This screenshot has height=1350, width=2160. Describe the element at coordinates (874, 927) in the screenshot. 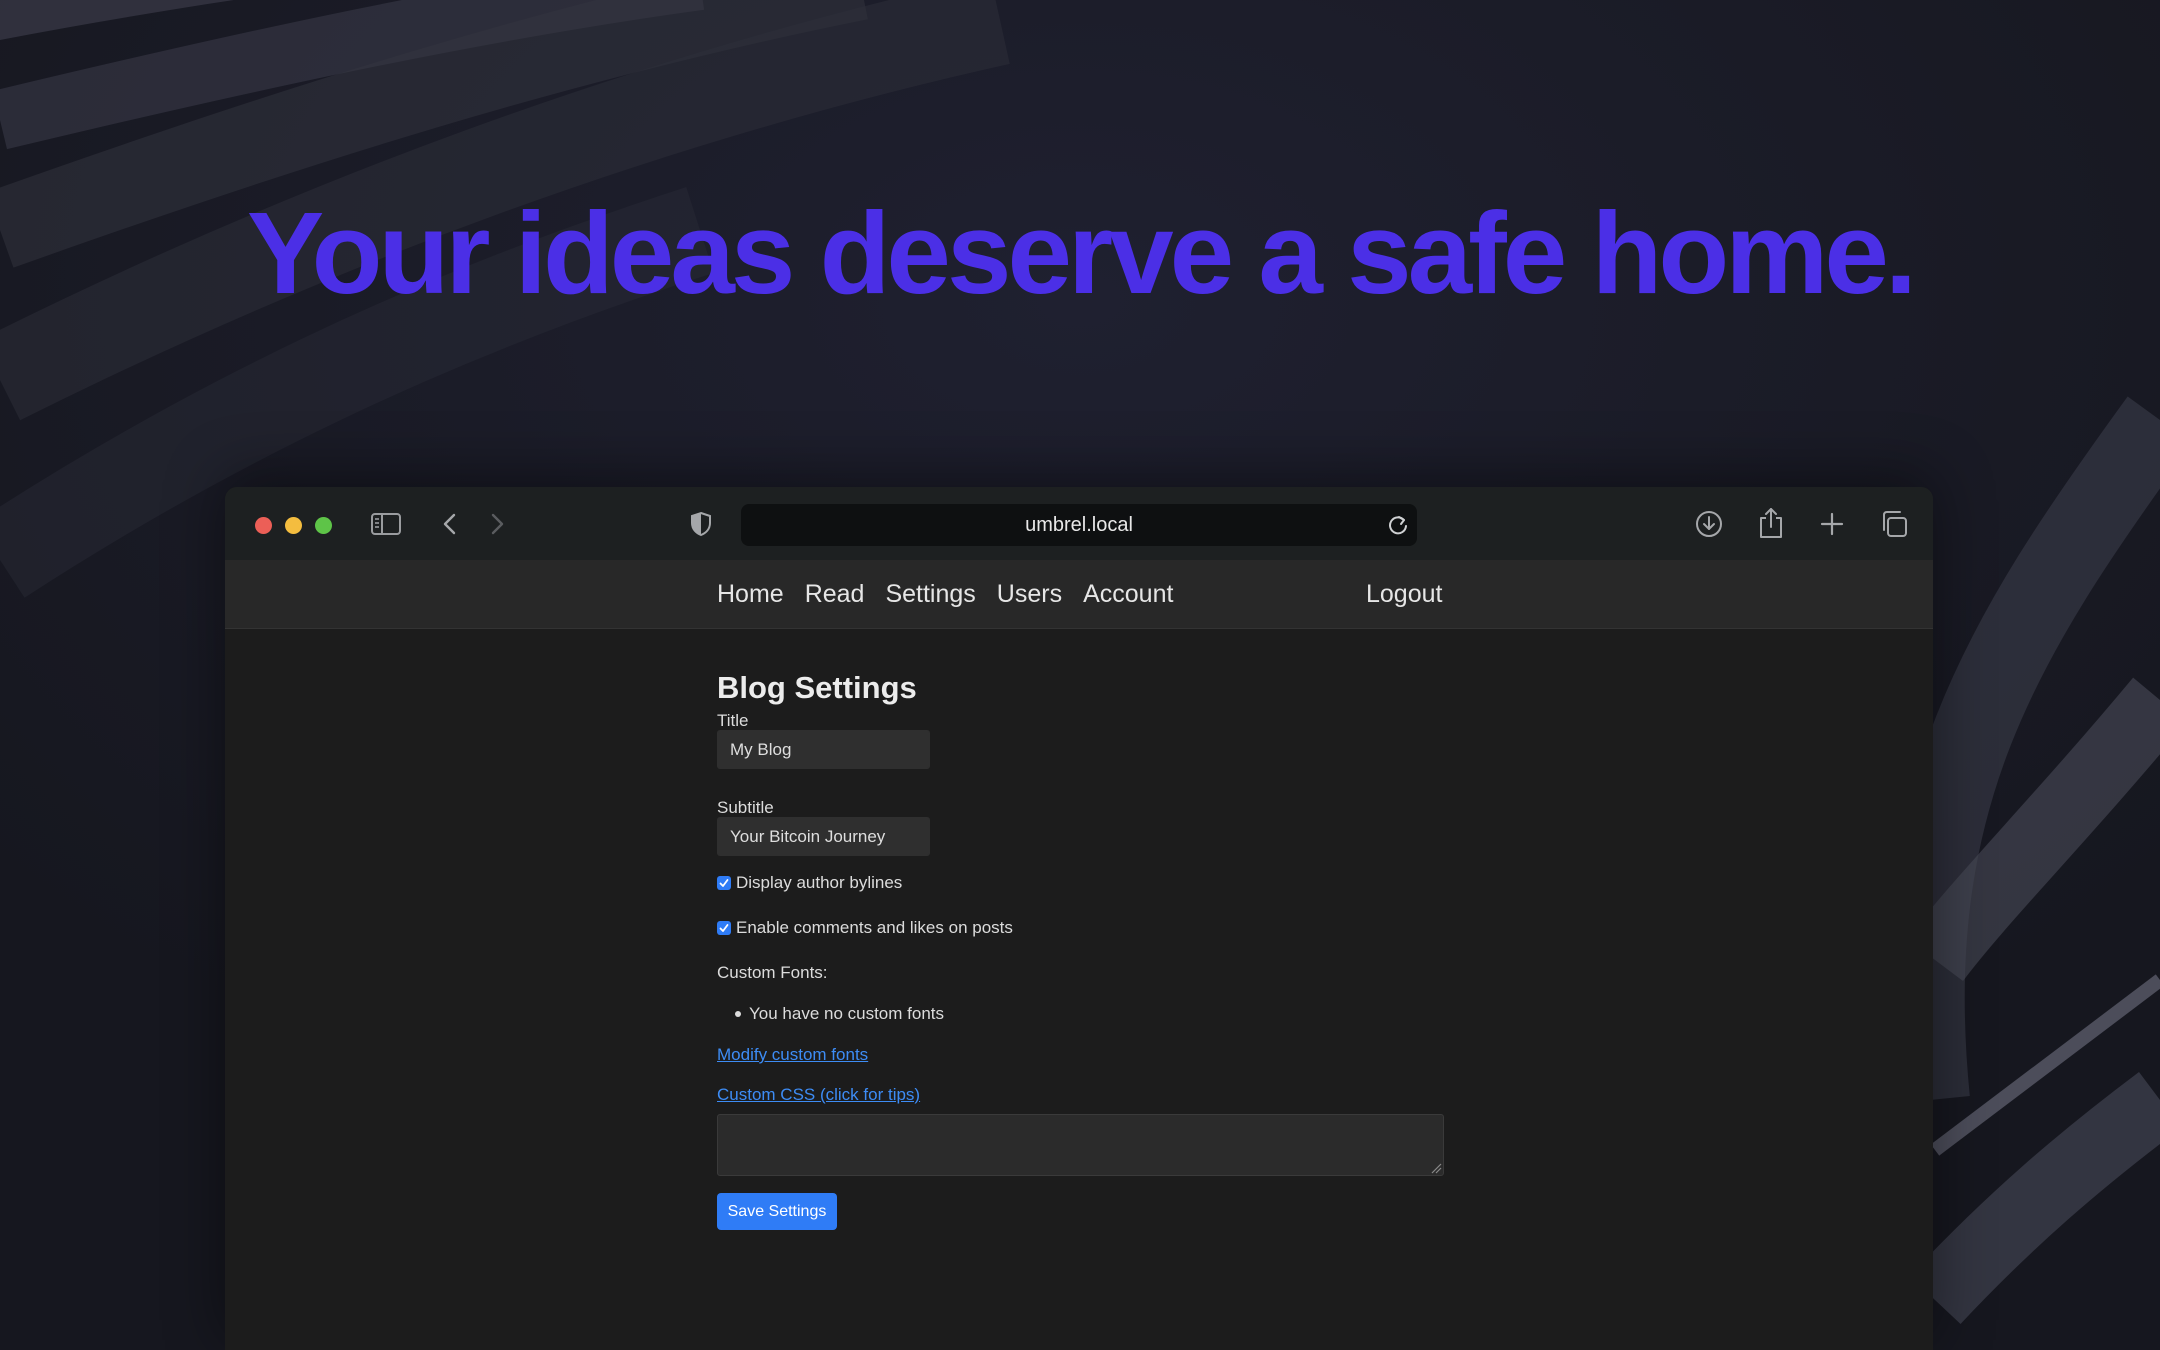

I see `comments-label: Enable comments and likes on posts` at that location.